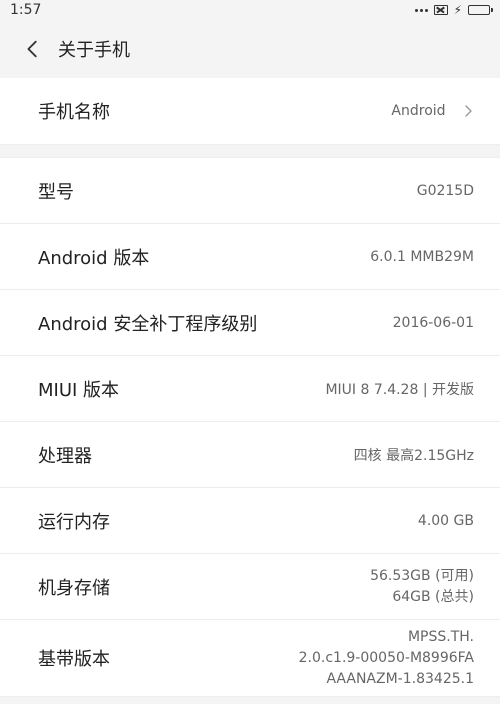 The image size is (500, 704). Describe the element at coordinates (445, 190) in the screenshot. I see `info-value: G0215D` at that location.